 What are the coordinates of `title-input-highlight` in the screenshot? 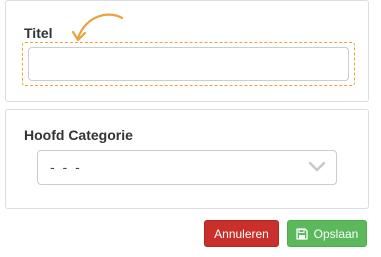 It's located at (188, 64).